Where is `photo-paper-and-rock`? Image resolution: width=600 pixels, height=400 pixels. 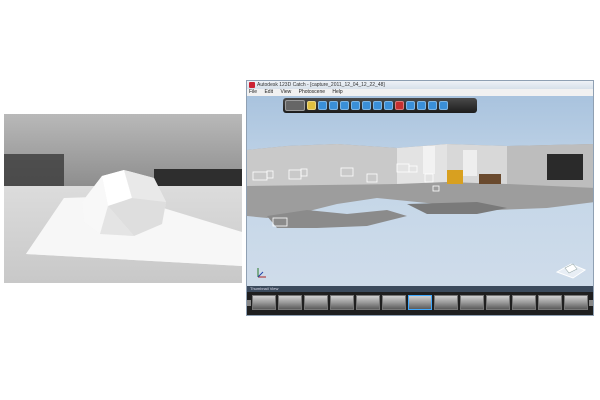
photo-paper-and-rock is located at coordinates (134, 218).